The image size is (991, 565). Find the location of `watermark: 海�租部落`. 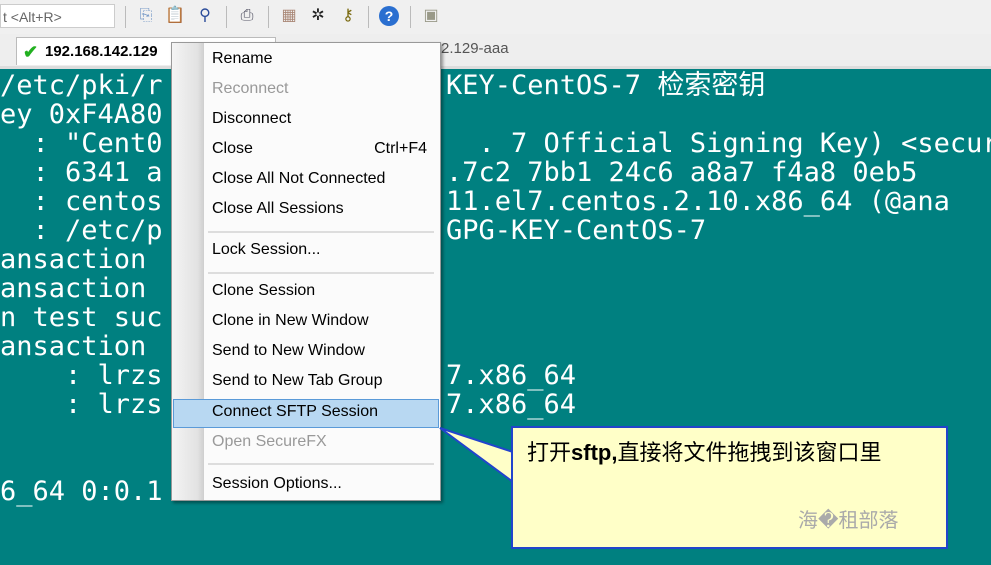

watermark: 海�租部落 is located at coordinates (848, 520).